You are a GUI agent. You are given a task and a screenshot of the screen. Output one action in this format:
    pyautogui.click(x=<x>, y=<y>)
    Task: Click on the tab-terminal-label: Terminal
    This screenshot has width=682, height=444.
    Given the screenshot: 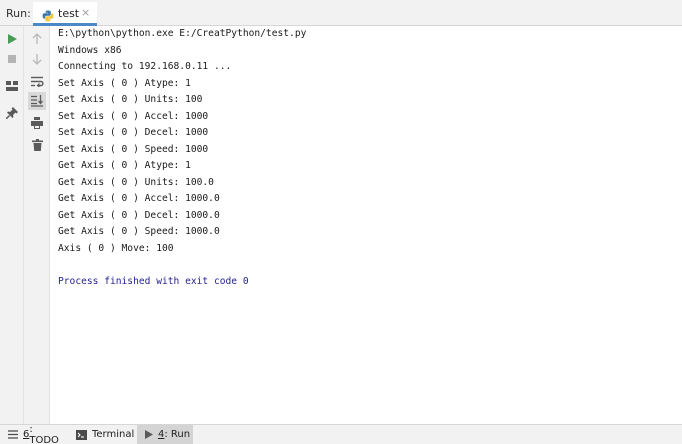 What is the action you would take?
    pyautogui.click(x=113, y=434)
    